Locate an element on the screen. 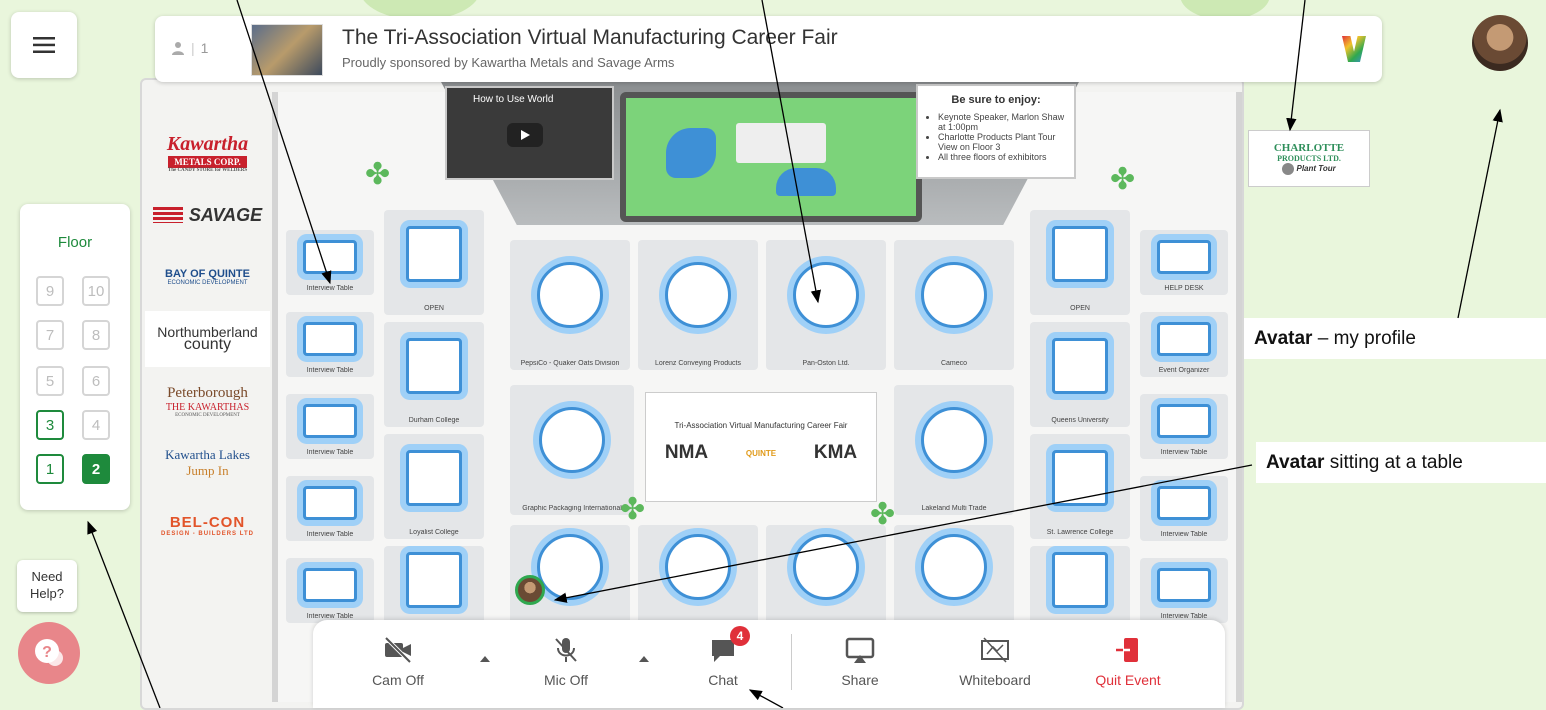 This screenshot has height=710, width=1546. floor-button-1: 1 is located at coordinates (50, 469).